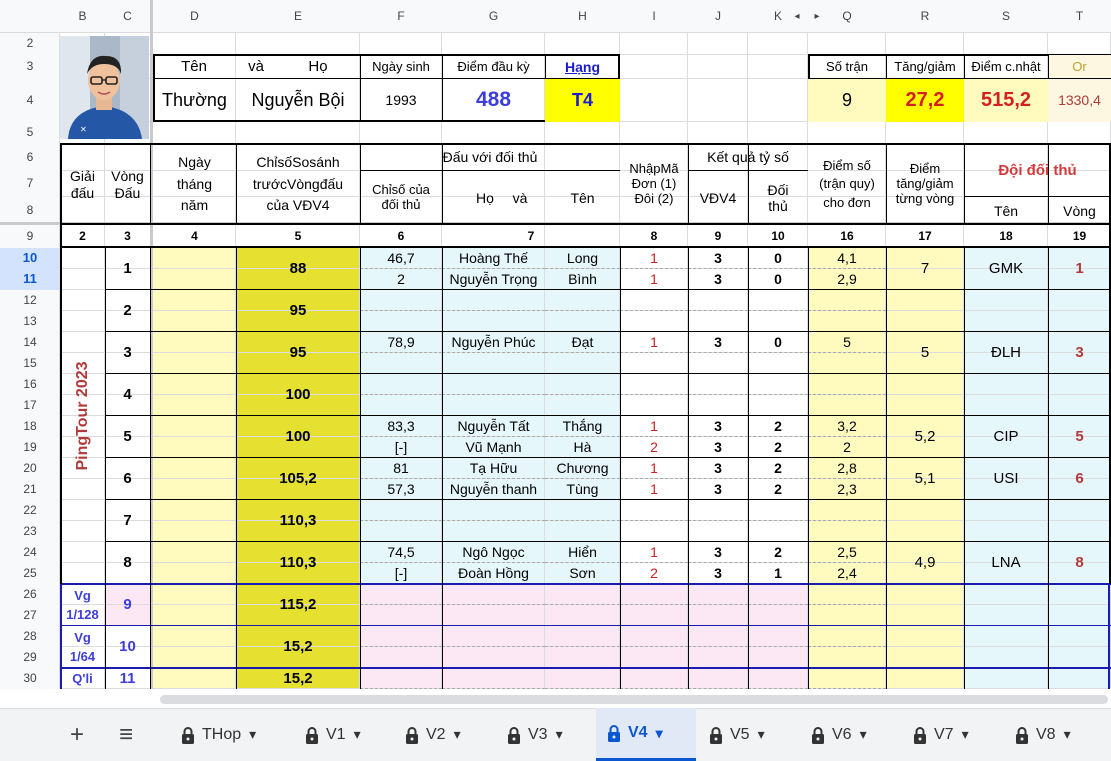 This screenshot has height=761, width=1111. I want to click on row-header-2: 2, so click(30, 44).